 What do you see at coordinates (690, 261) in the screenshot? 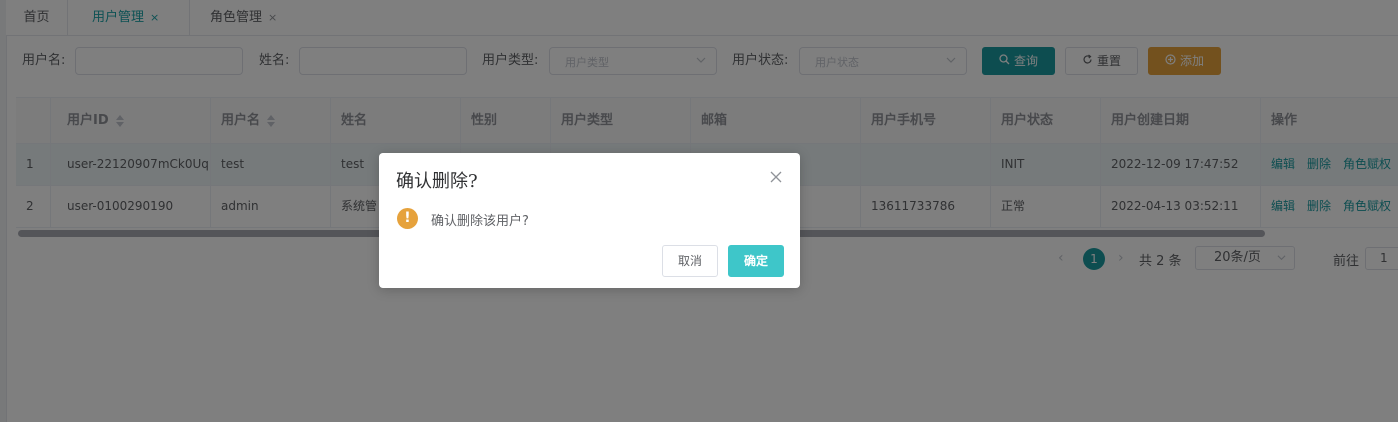
I see `cancel-button: 取消` at bounding box center [690, 261].